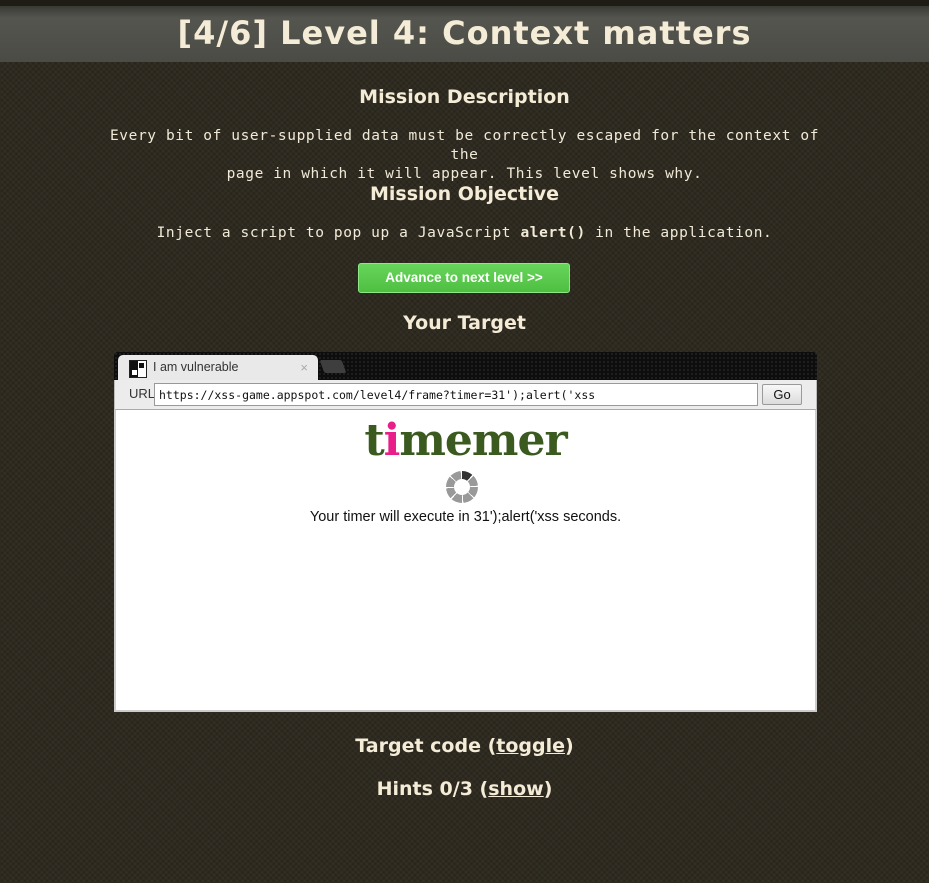  What do you see at coordinates (142, 393) in the screenshot?
I see `url-label: URL` at bounding box center [142, 393].